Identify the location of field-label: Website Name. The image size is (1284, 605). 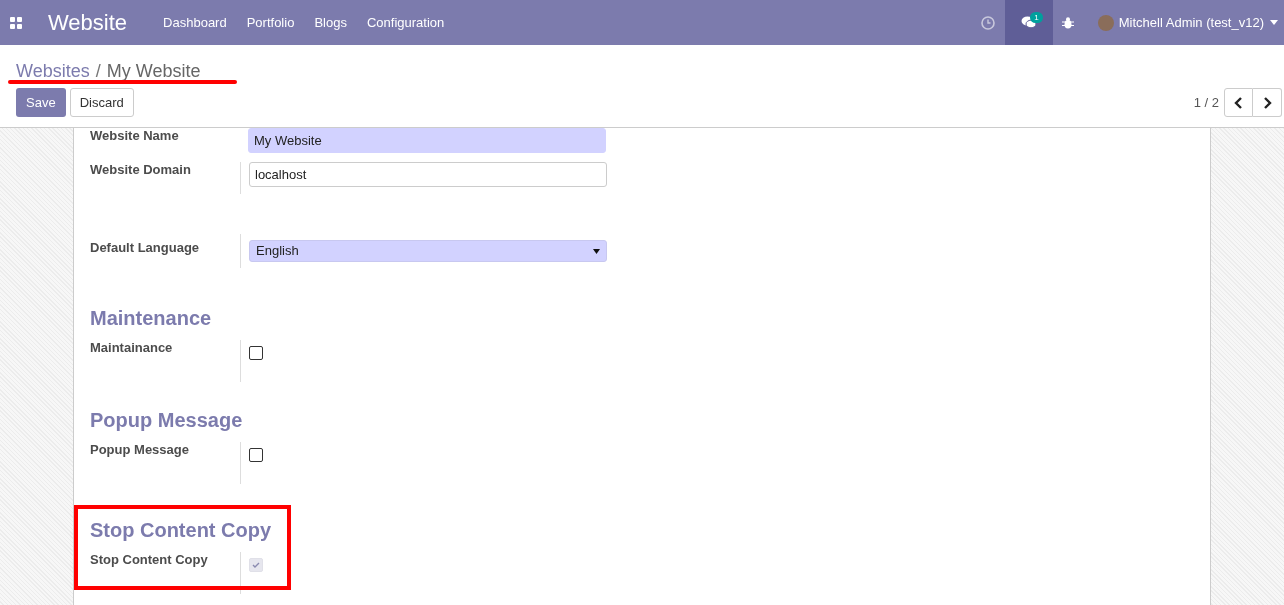
(135, 136).